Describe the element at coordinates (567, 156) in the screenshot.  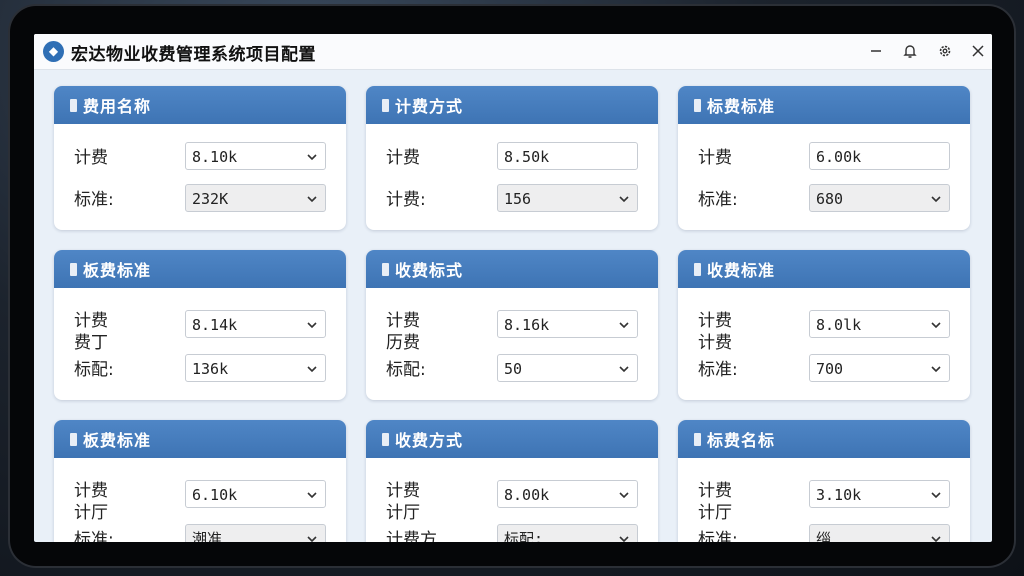
I see `value-input: 8.50k` at that location.